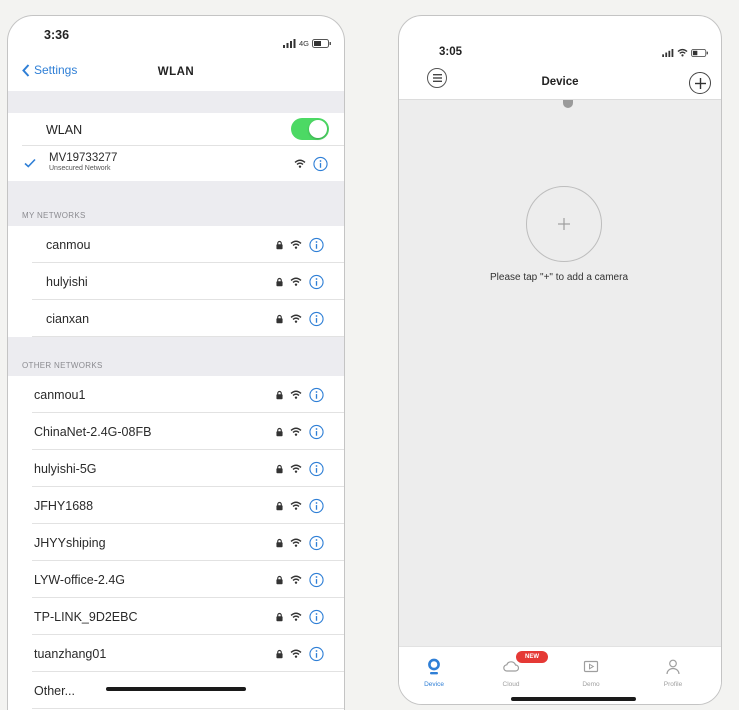 Image resolution: width=739 pixels, height=710 pixels. What do you see at coordinates (86, 616) in the screenshot?
I see `network-name: TP-LINK_9D2EBC` at bounding box center [86, 616].